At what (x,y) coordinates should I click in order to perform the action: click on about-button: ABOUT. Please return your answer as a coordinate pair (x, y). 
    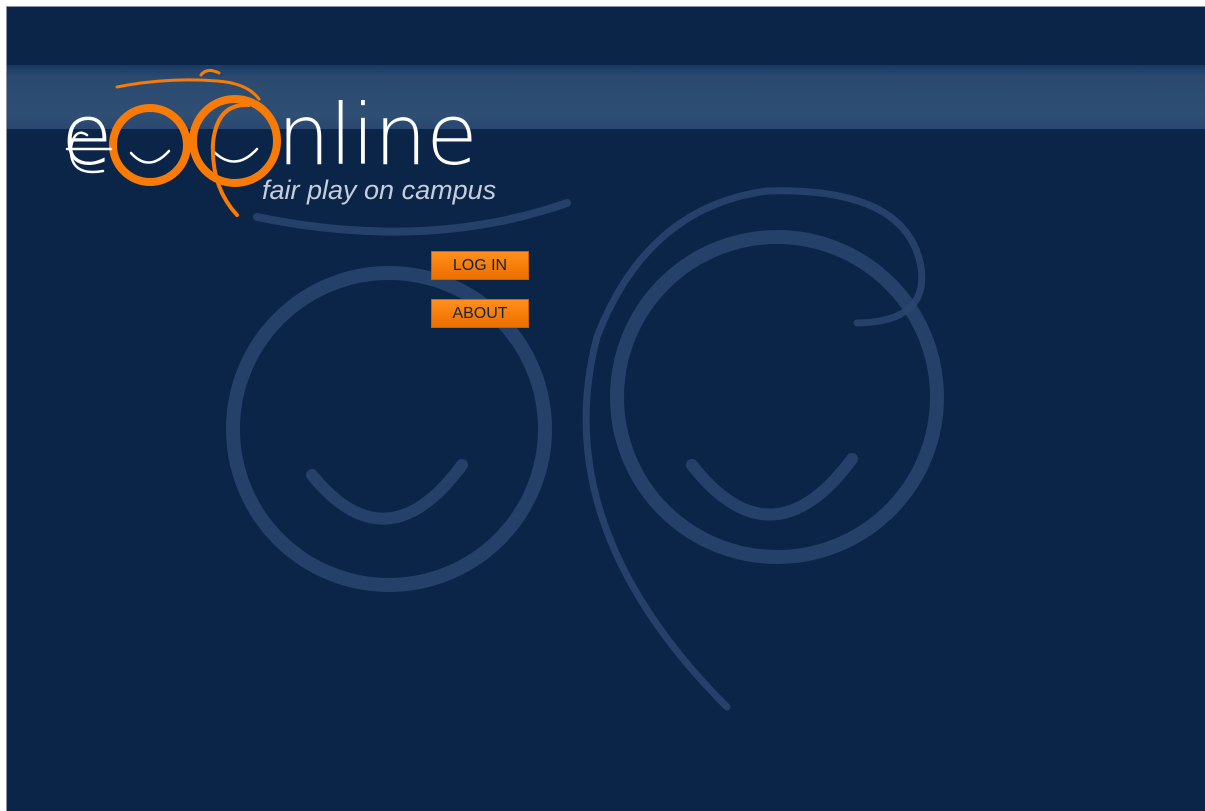
    Looking at the image, I should click on (480, 313).